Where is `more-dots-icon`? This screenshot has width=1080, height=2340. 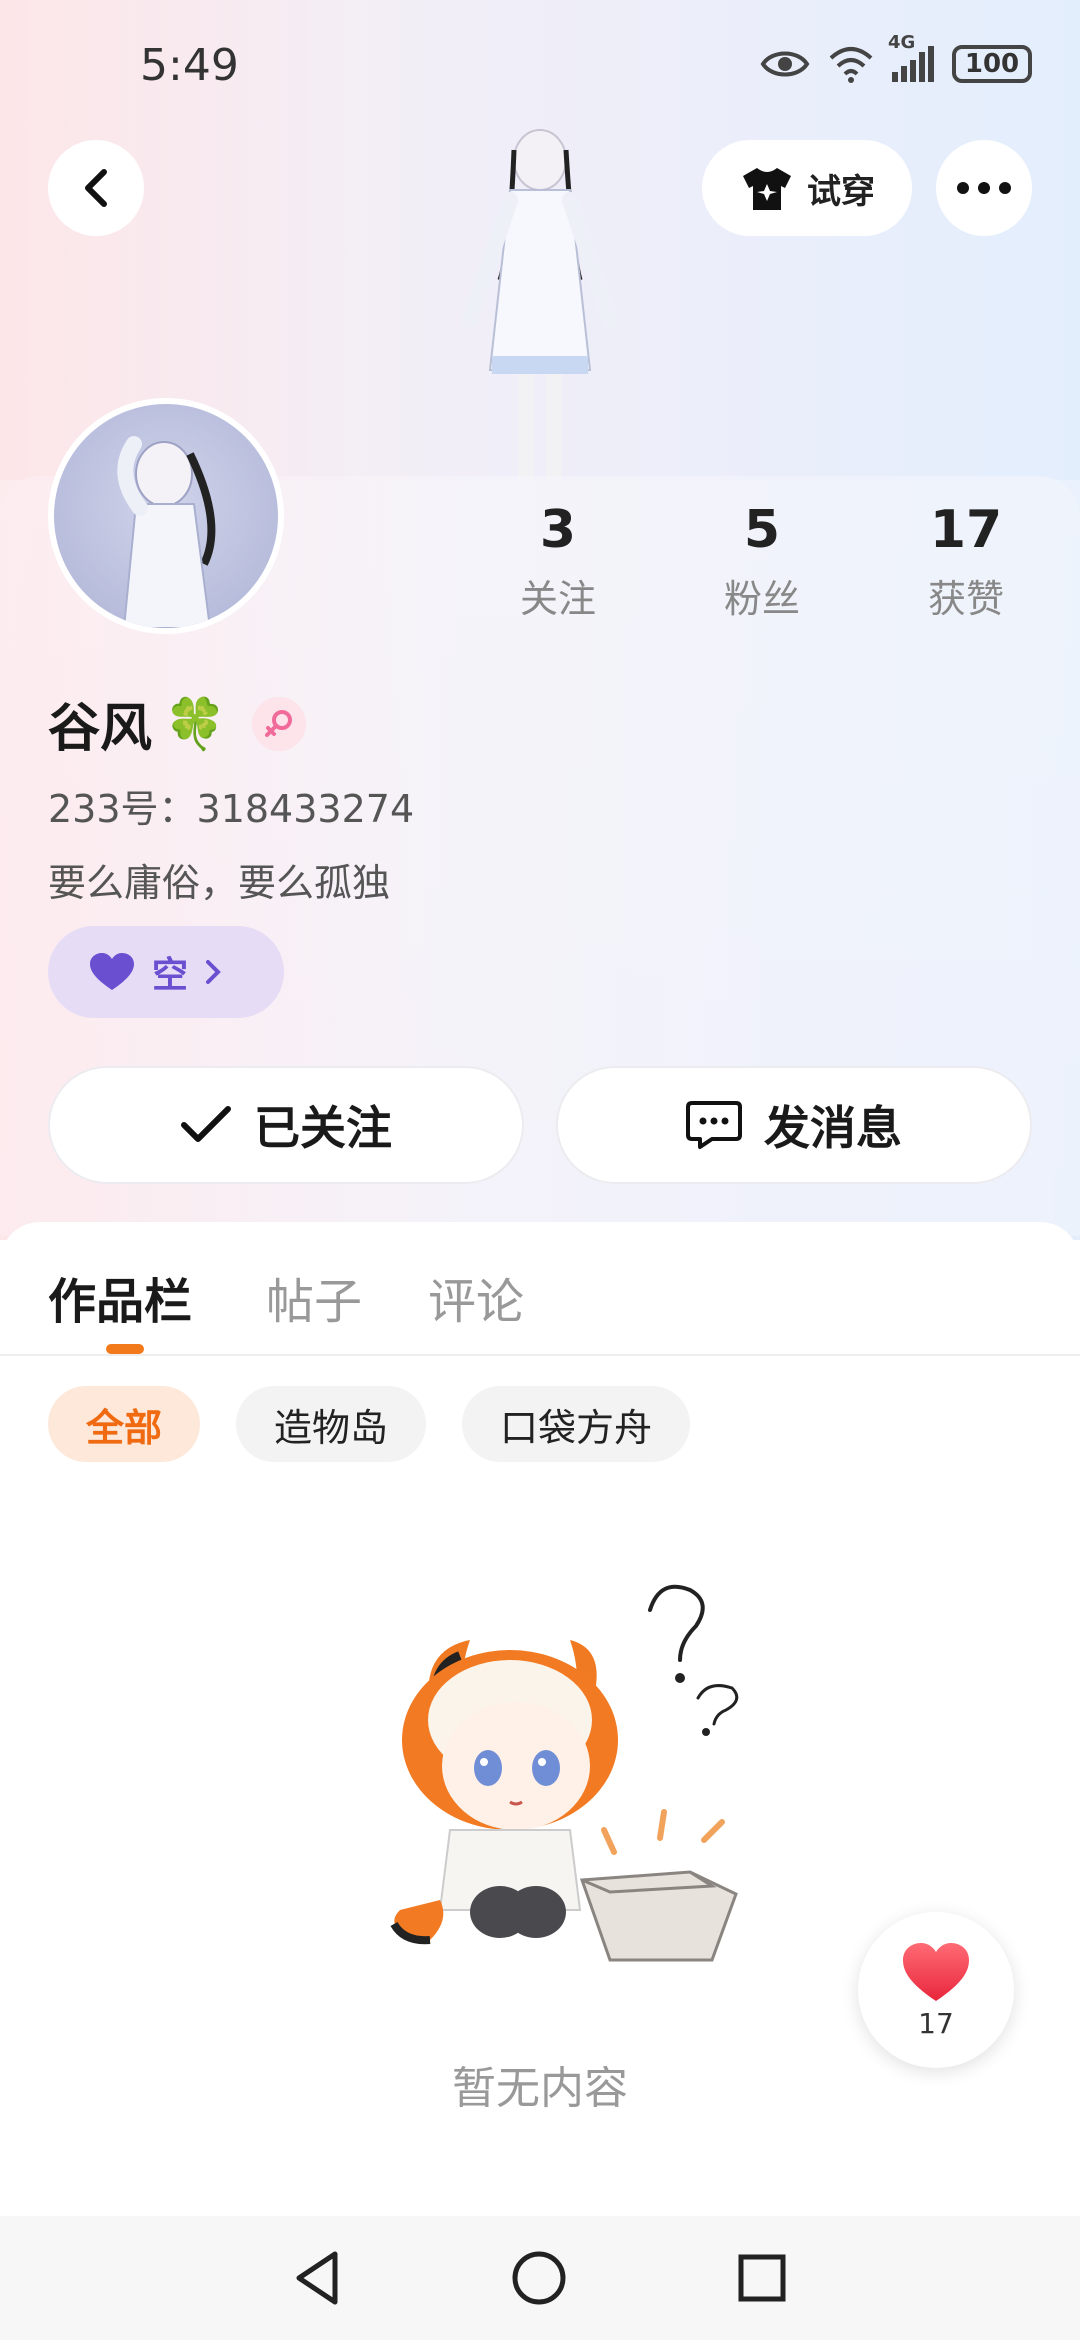
more-dots-icon is located at coordinates (984, 188).